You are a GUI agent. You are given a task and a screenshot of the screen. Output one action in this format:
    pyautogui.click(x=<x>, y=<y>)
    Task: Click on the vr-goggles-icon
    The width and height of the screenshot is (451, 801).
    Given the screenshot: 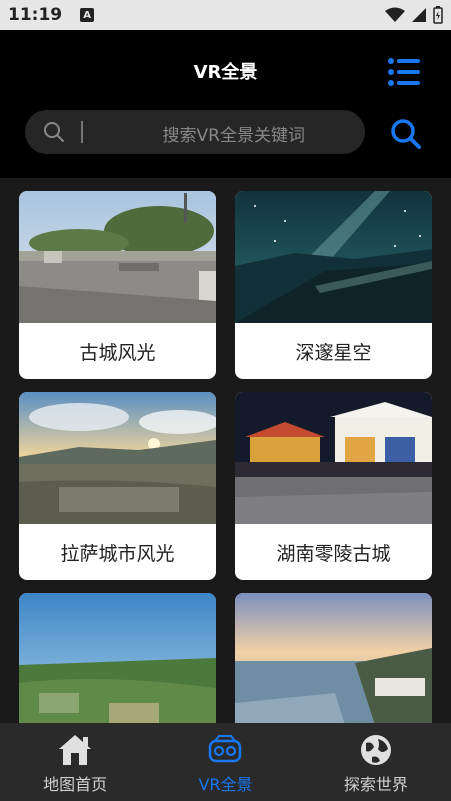 What is the action you would take?
    pyautogui.click(x=225, y=749)
    